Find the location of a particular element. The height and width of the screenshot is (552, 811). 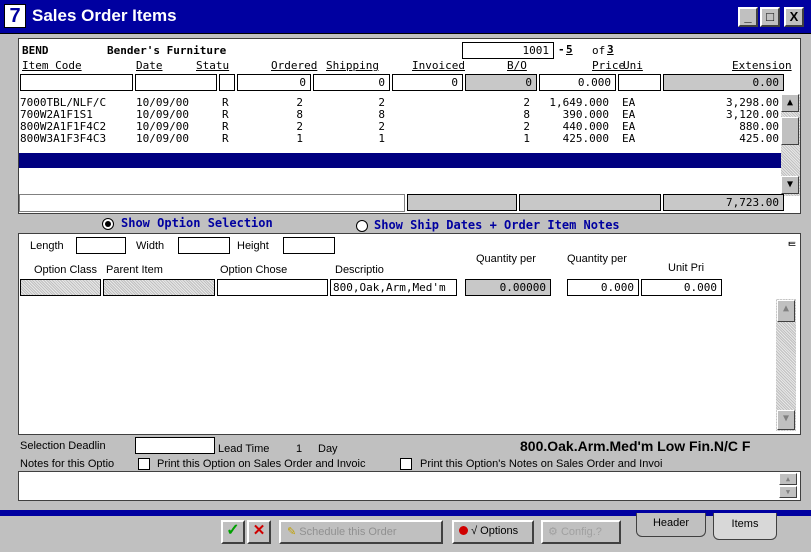

options-button: √ Options is located at coordinates (493, 532).